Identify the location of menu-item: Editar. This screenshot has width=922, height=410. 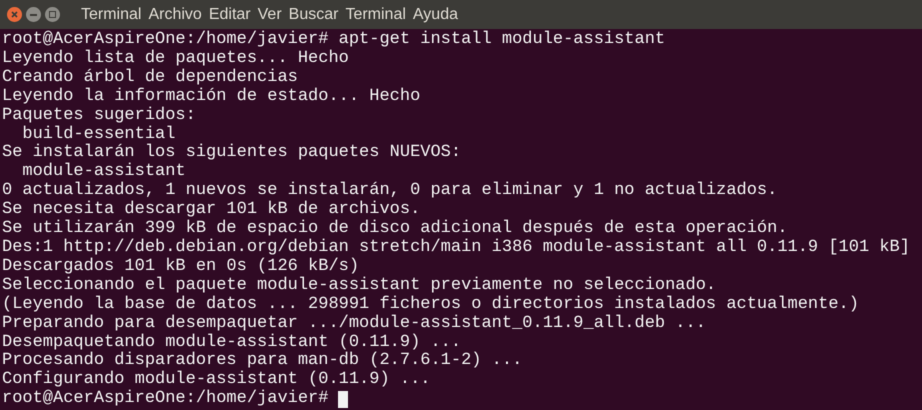
(229, 14).